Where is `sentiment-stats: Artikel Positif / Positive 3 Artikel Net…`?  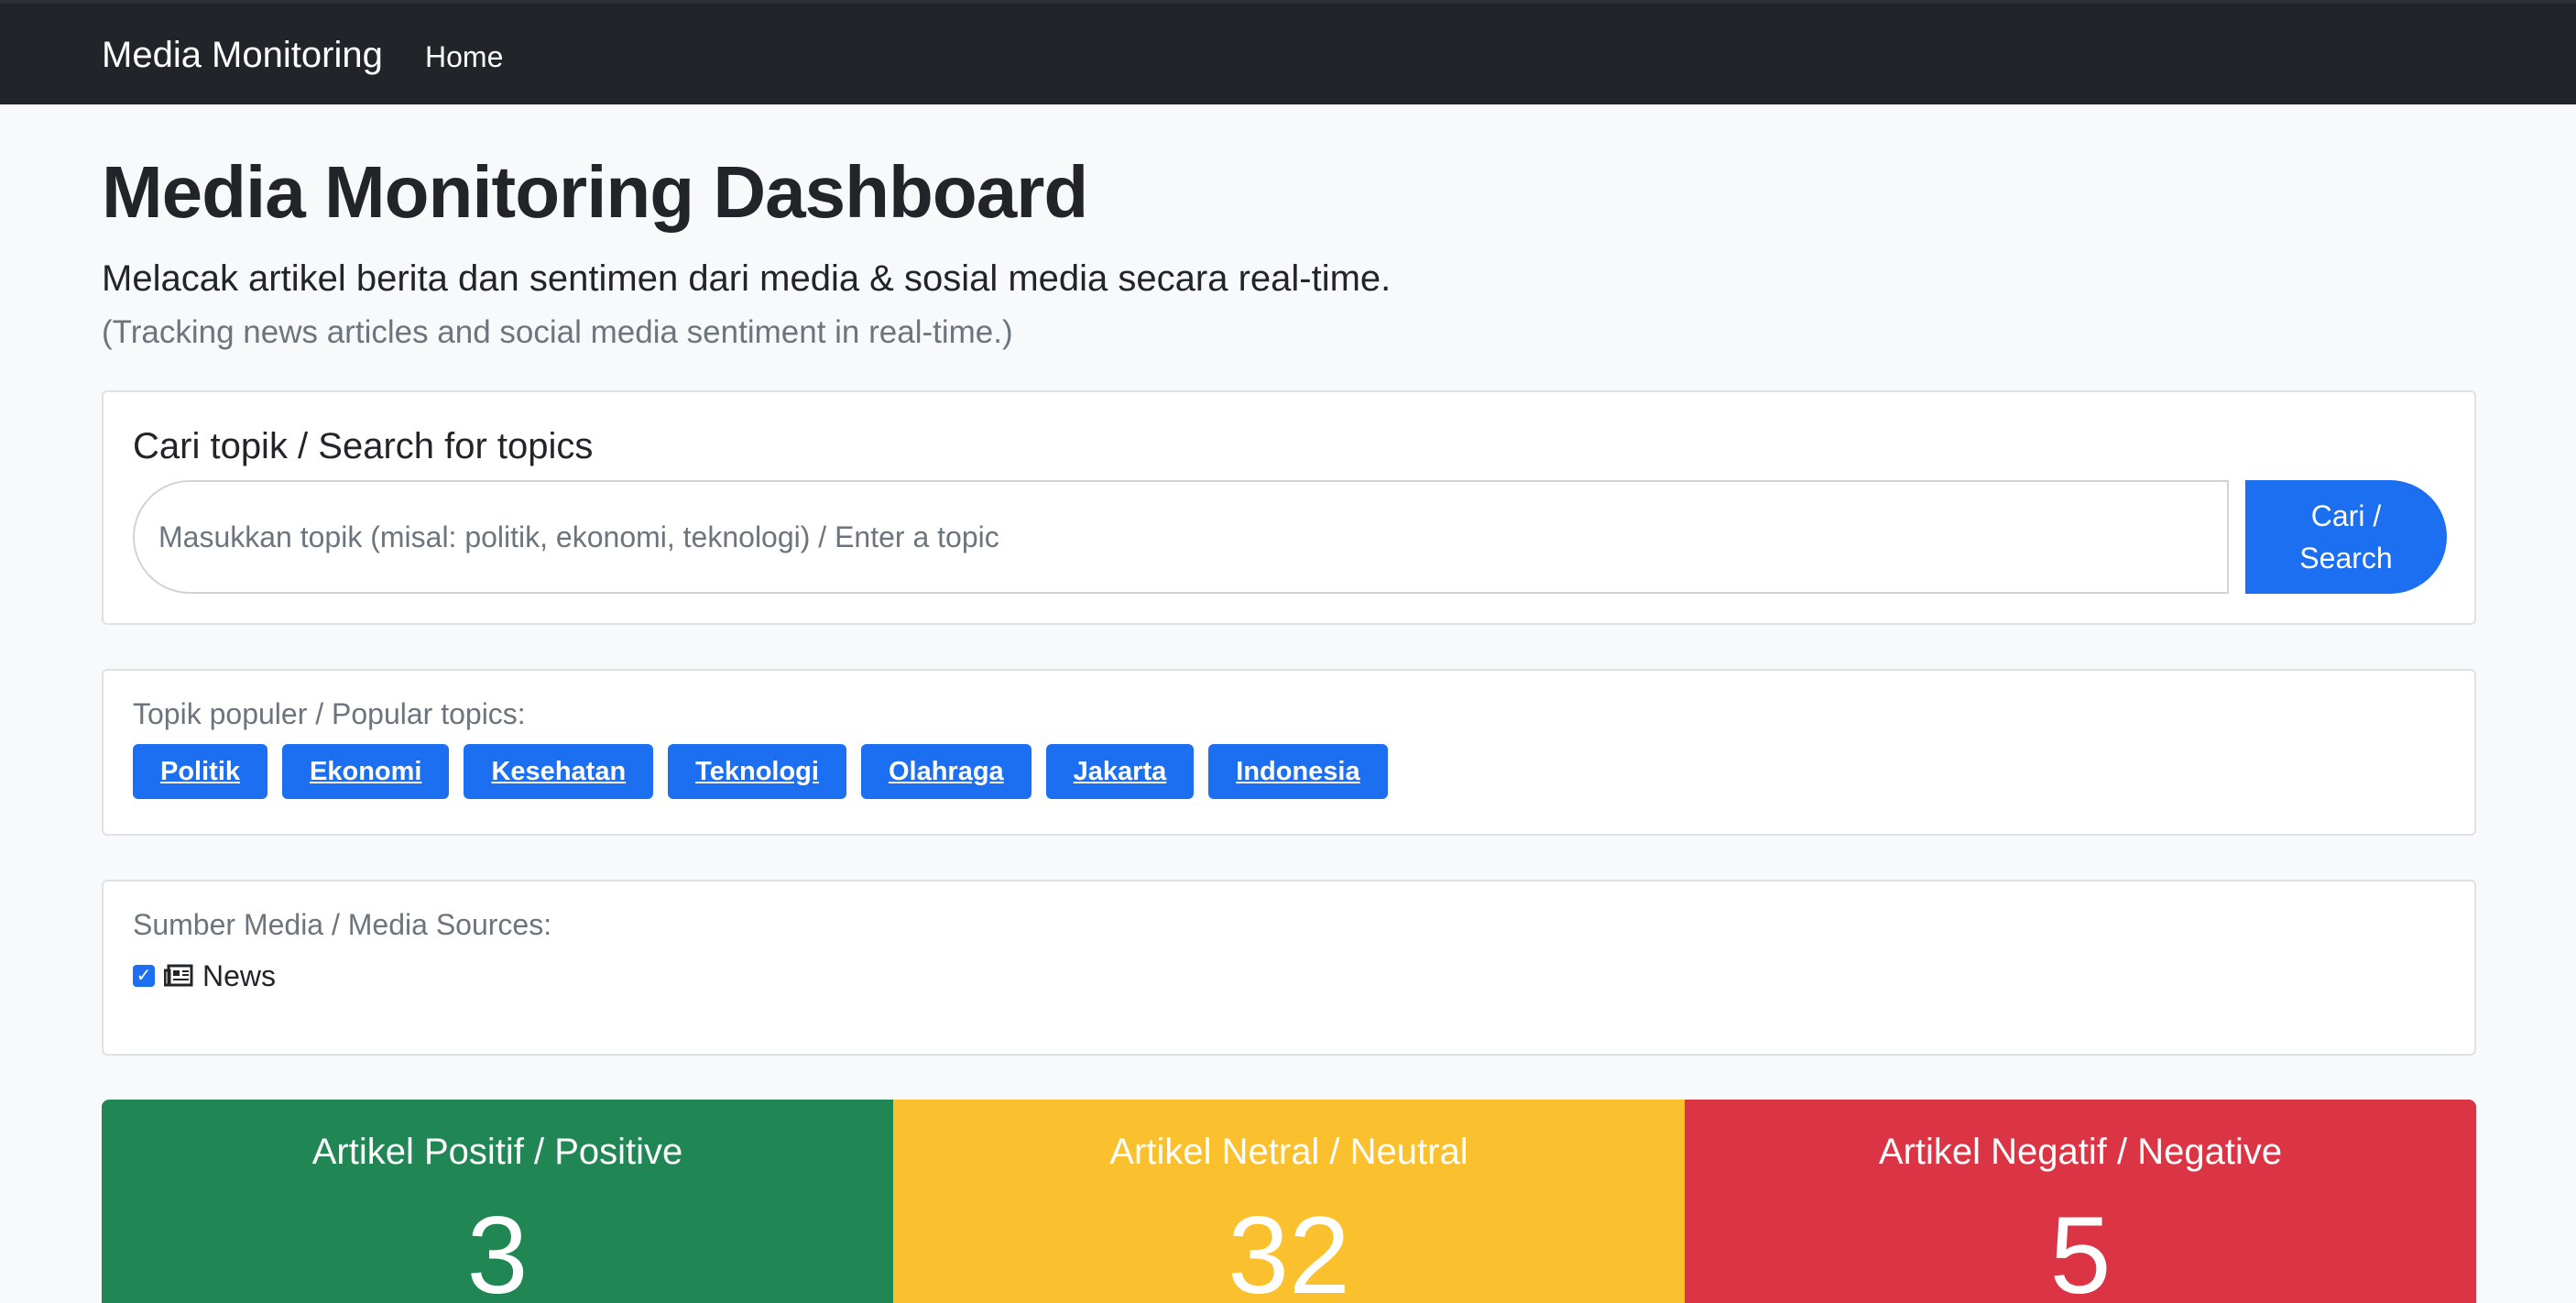
sentiment-stats: Artikel Positif / Positive 3 Artikel Net… is located at coordinates (1289, 1201).